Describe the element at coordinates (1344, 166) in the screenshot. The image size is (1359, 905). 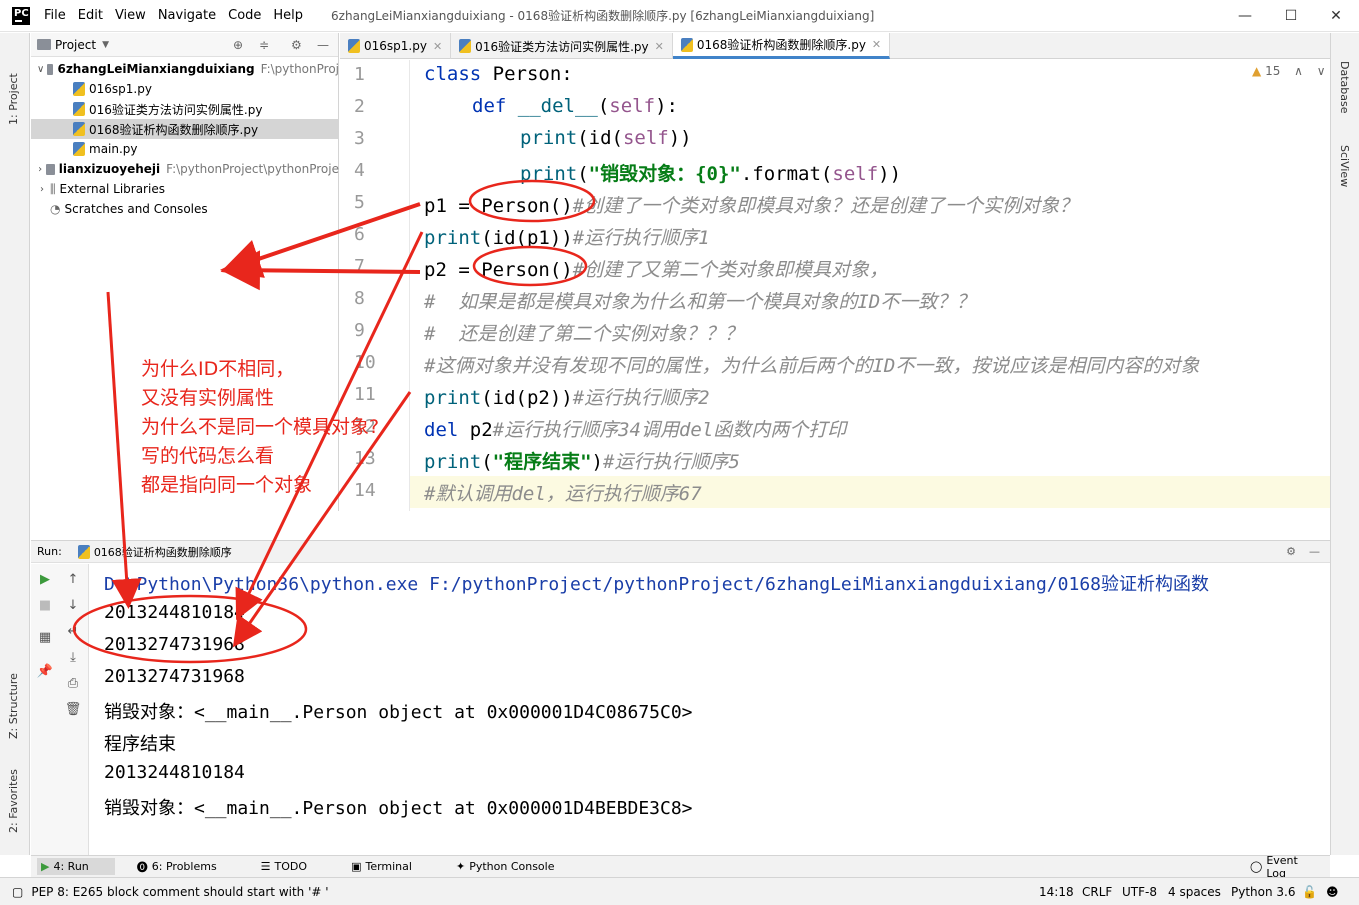
I see `sciview-tool-tab: SciView` at that location.